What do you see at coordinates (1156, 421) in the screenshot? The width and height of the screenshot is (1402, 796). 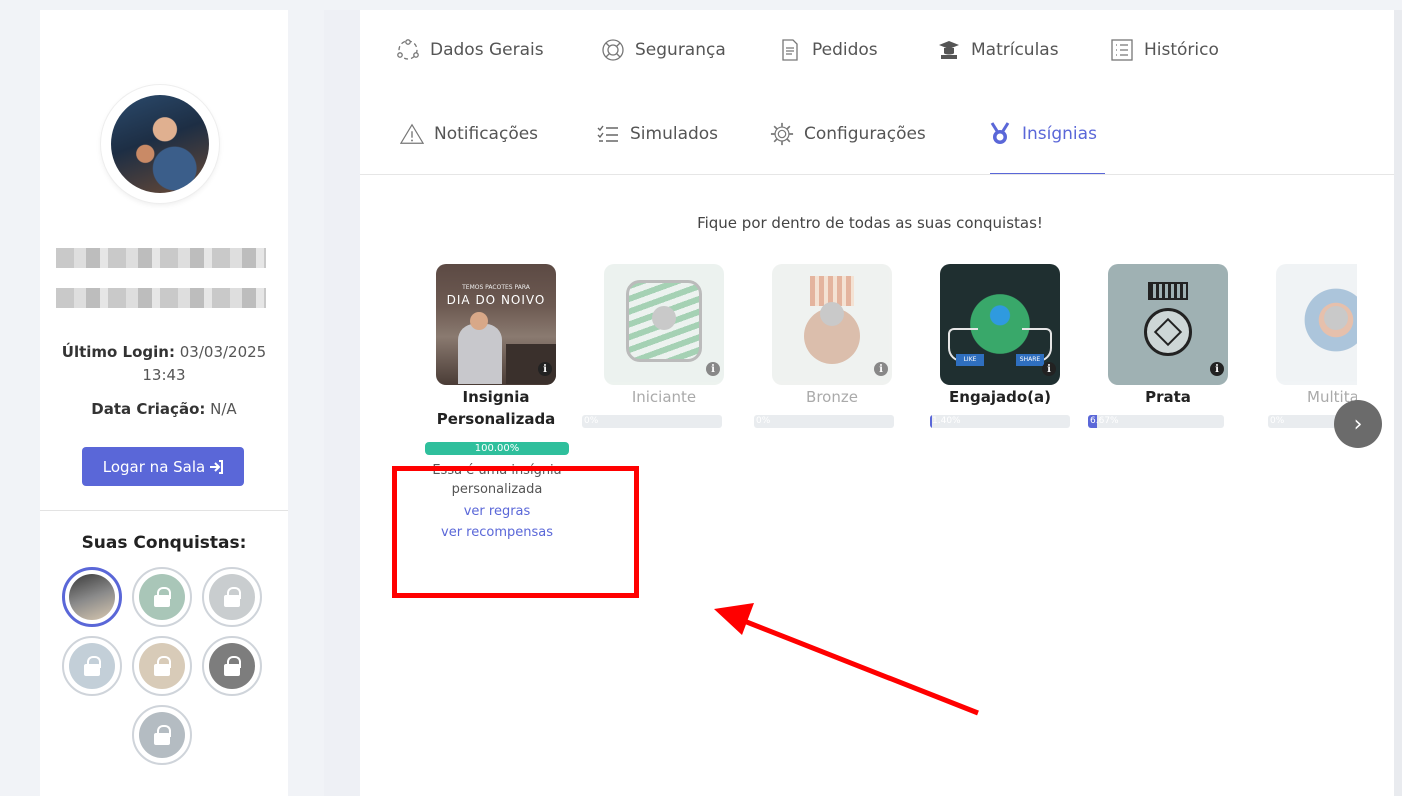 I see `progress-bar: 6.67%` at bounding box center [1156, 421].